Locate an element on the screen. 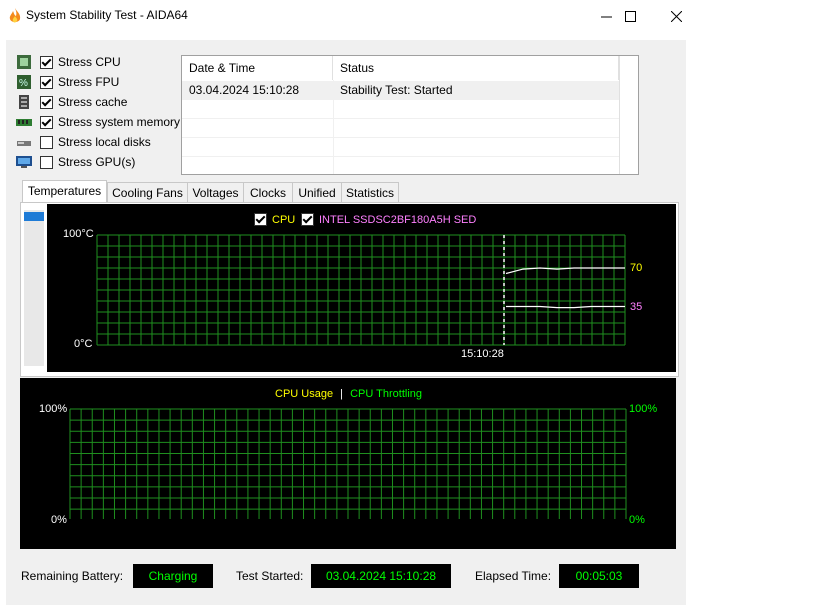 The width and height of the screenshot is (819, 605). elapsed-time-label: Elapsed Time: is located at coordinates (513, 576).